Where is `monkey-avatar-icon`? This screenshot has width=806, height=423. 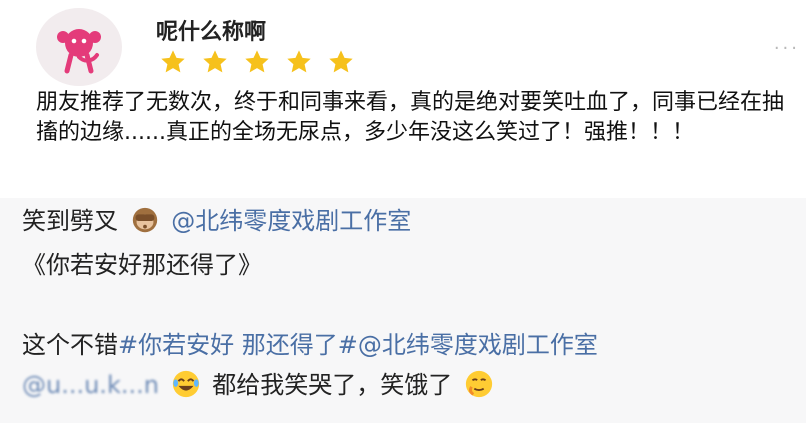 monkey-avatar-icon is located at coordinates (79, 51).